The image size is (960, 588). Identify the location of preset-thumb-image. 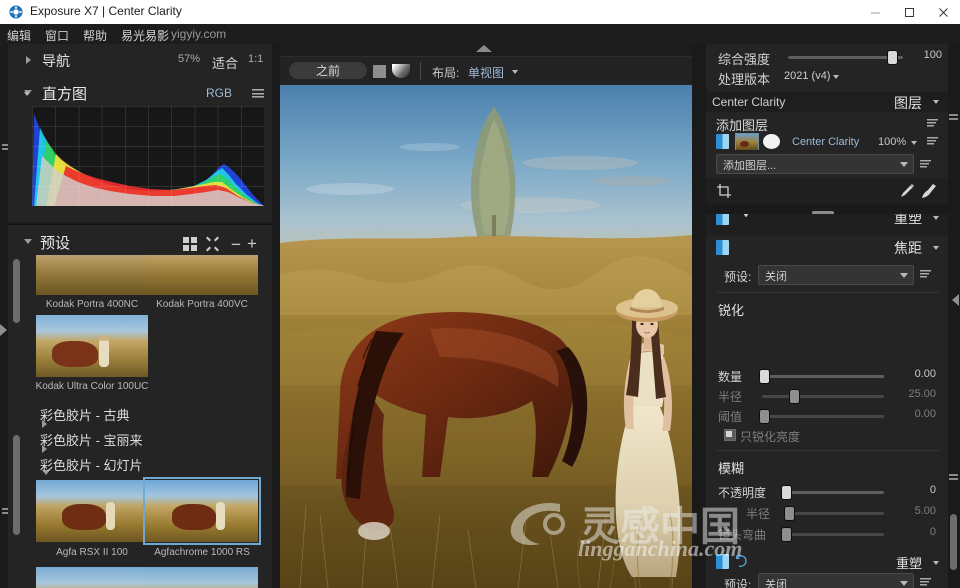
(202, 577).